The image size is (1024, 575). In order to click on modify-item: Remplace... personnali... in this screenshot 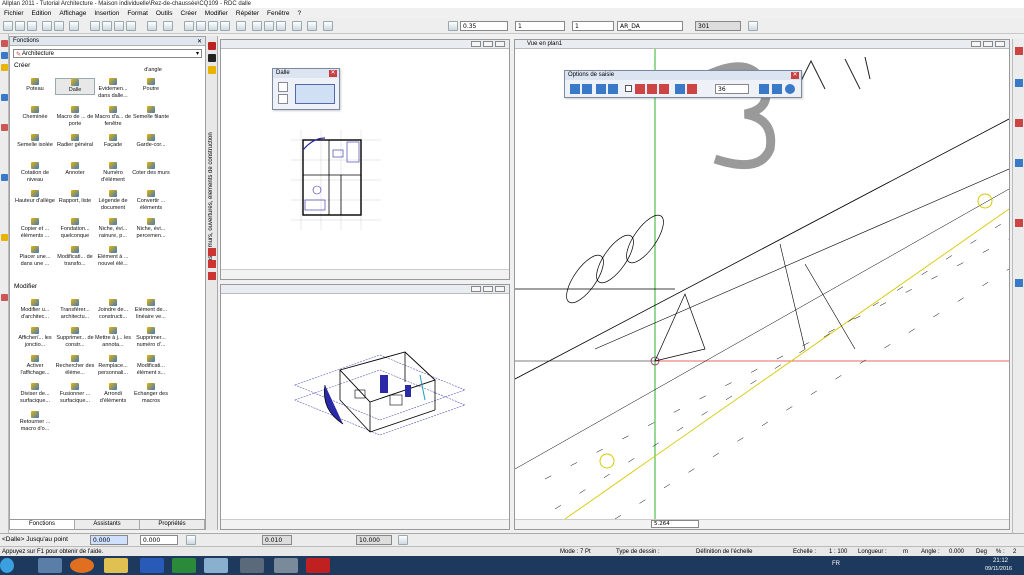, I will do `click(113, 365)`.